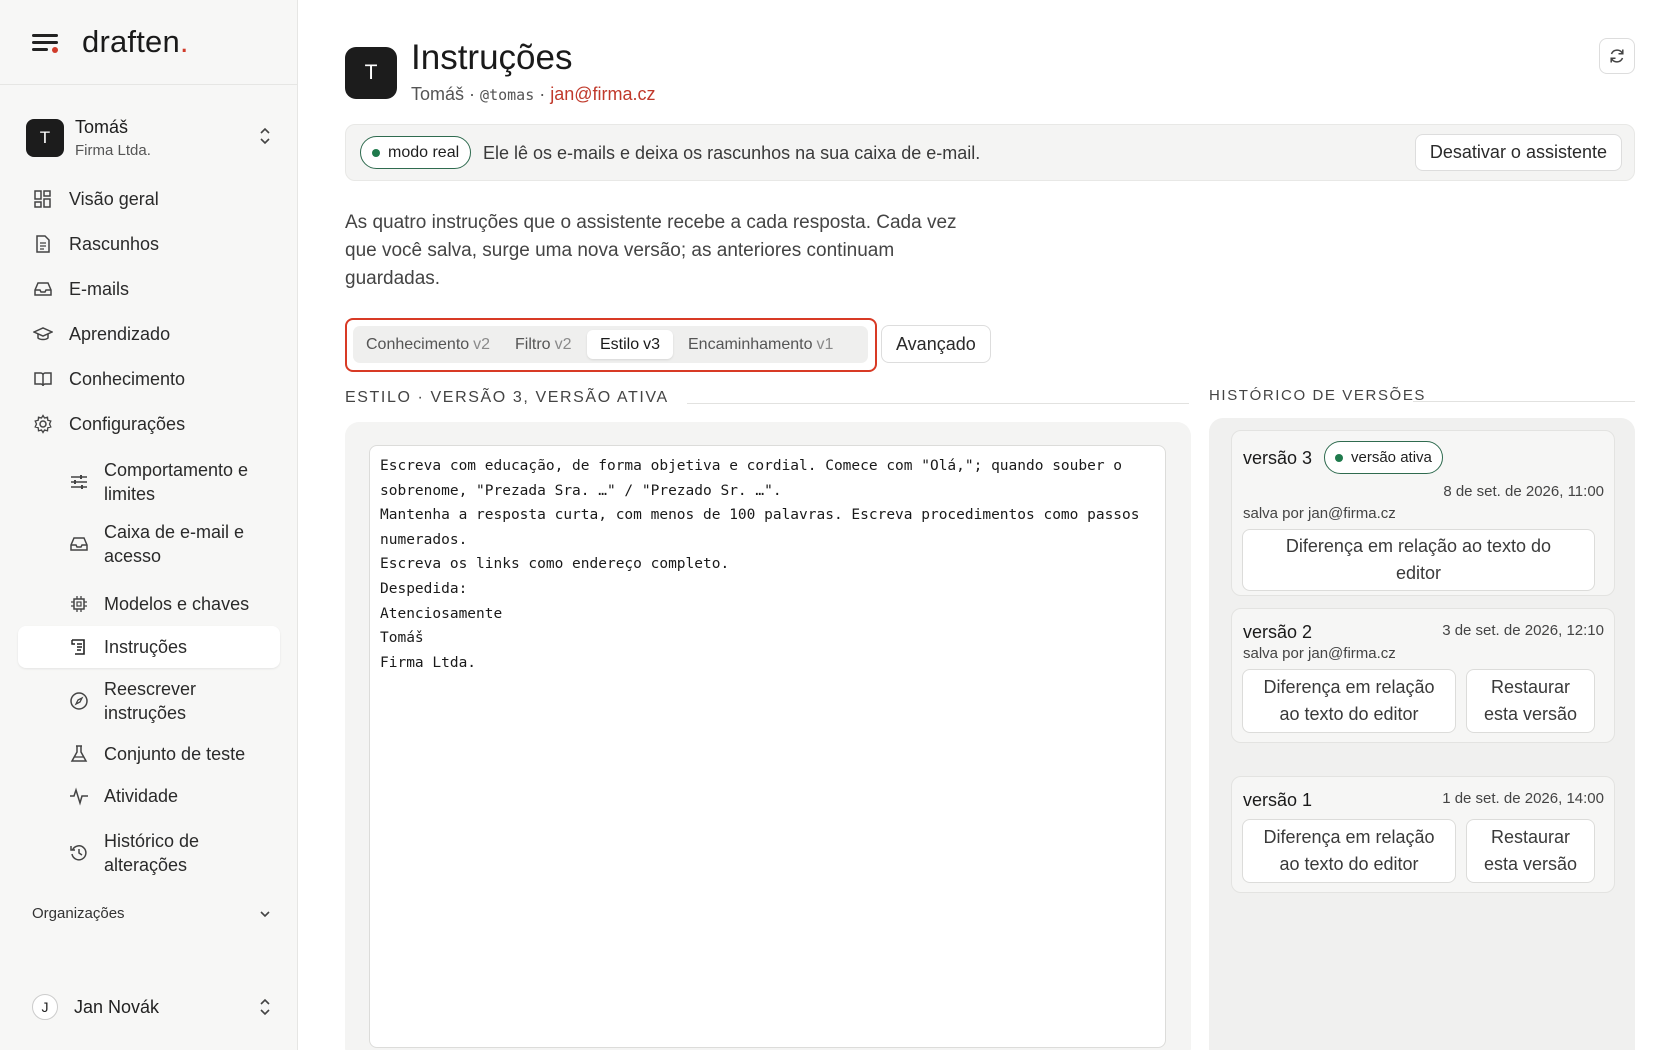 This screenshot has width=1680, height=1050. I want to click on assistant-avatar: T, so click(371, 73).